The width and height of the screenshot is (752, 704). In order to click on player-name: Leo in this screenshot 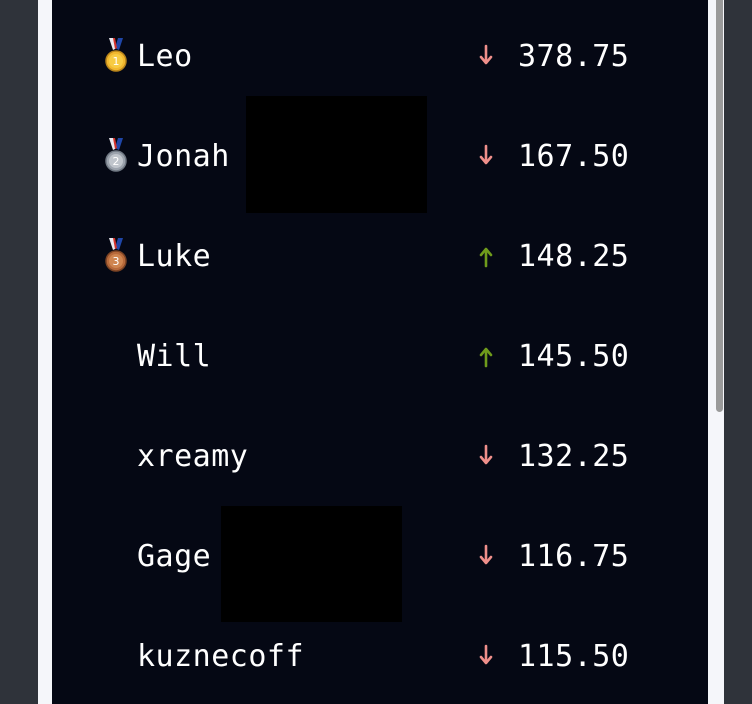, I will do `click(165, 56)`.